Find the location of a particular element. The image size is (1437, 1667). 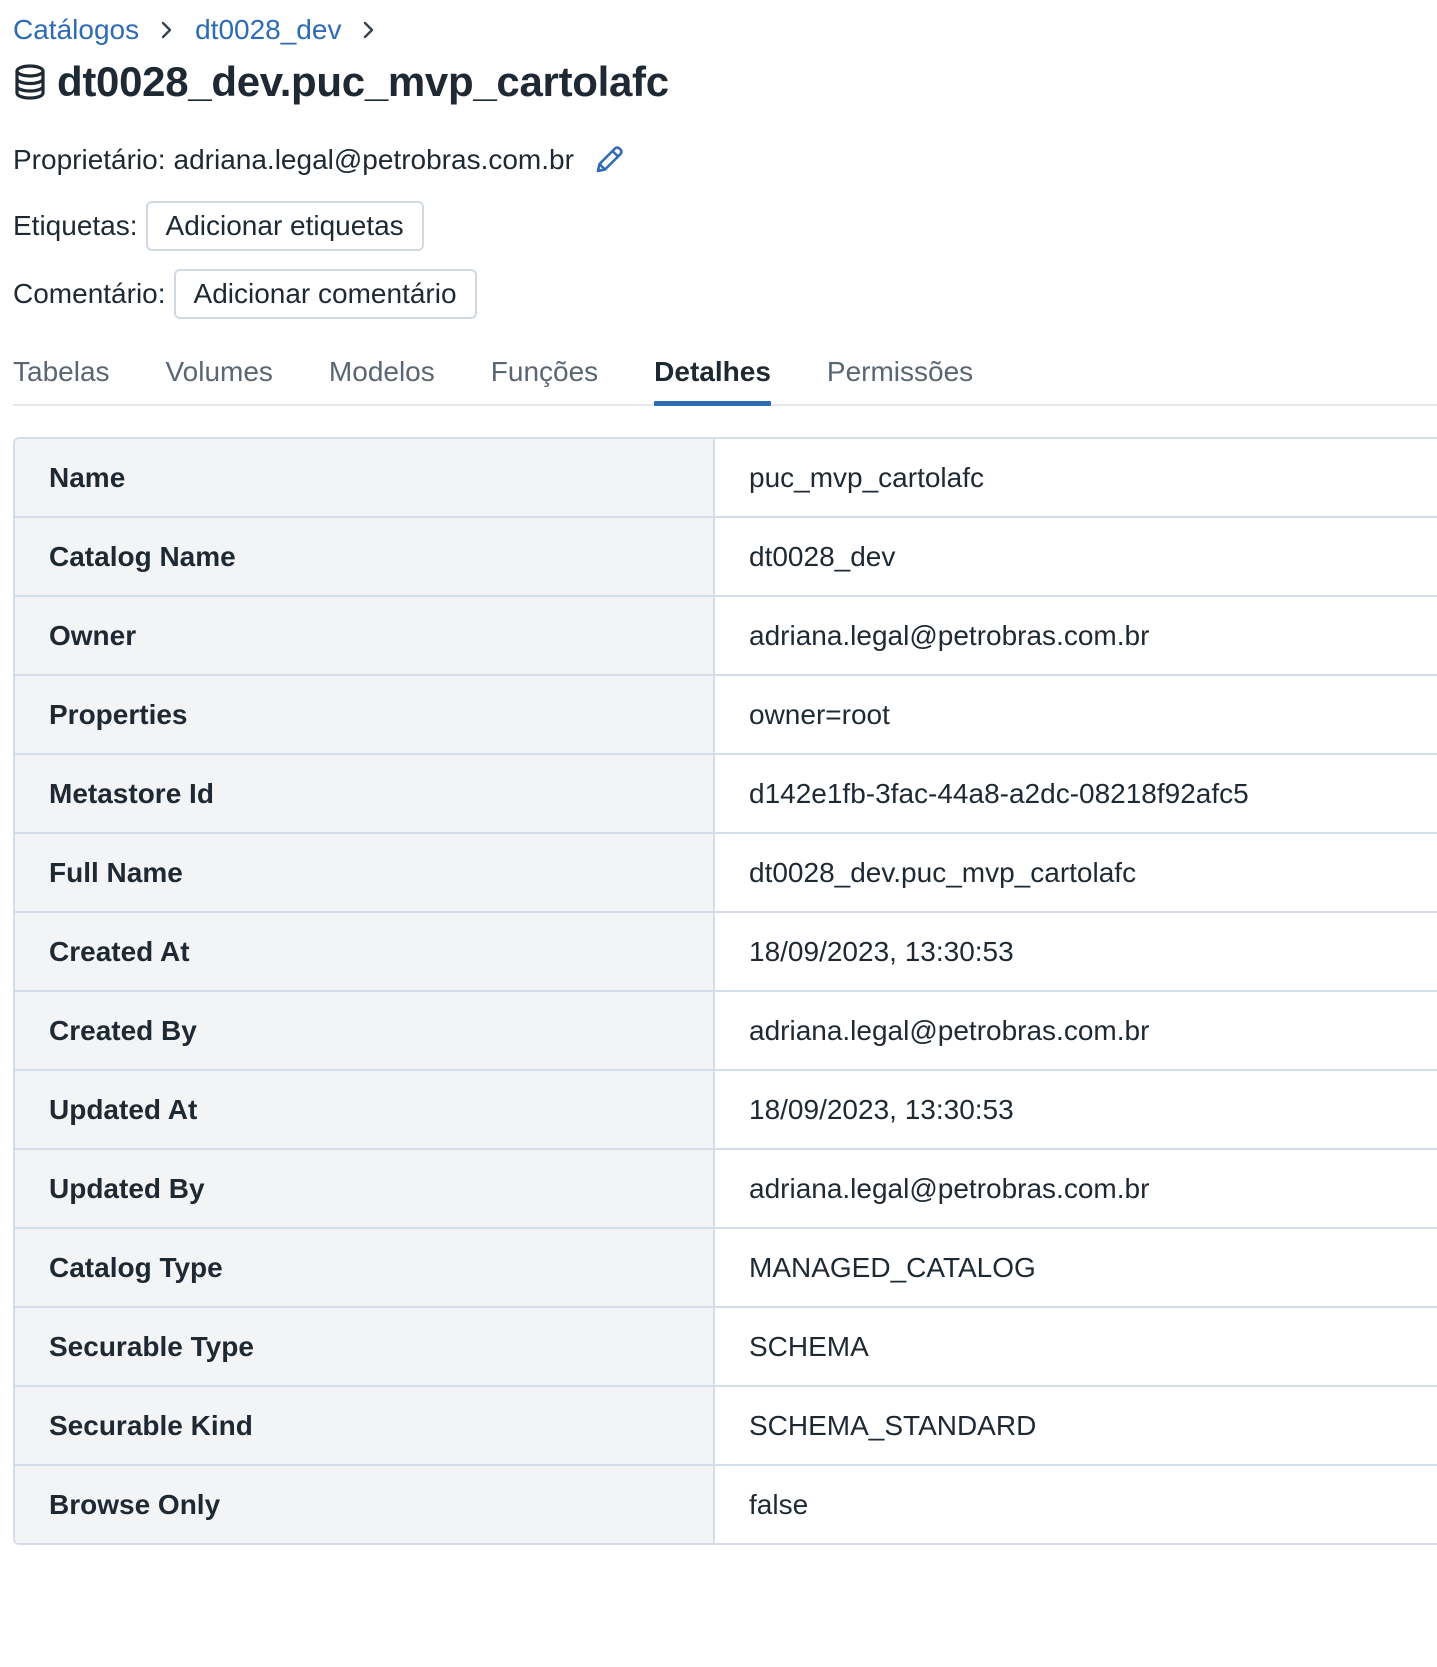

table-row: Properties owner=root is located at coordinates (726, 715).